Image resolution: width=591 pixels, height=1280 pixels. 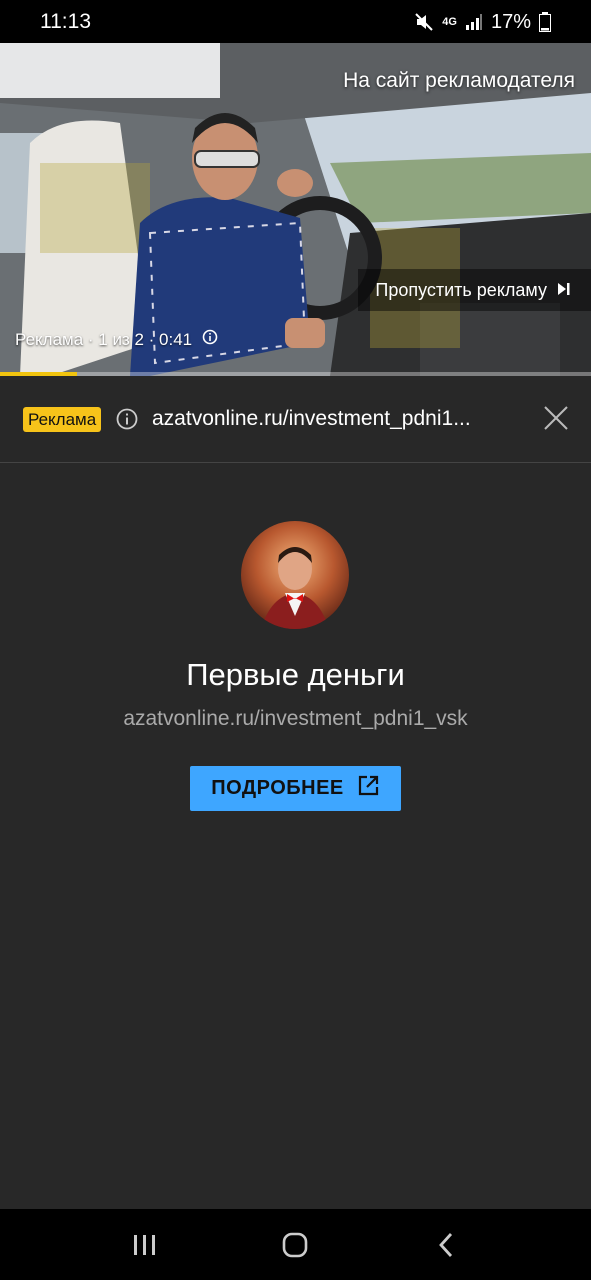 I want to click on status-time: 11:13, so click(x=65, y=21).